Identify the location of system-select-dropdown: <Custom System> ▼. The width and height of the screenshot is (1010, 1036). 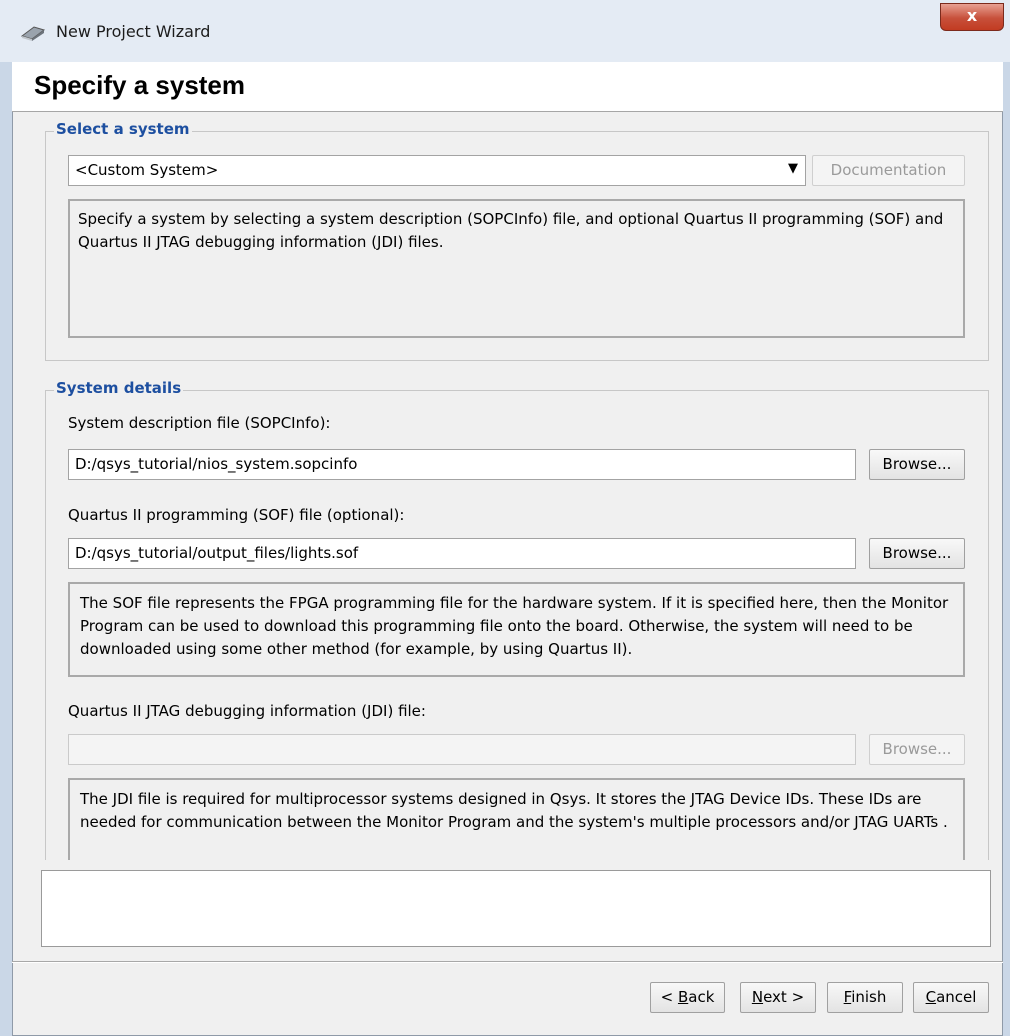
(437, 170).